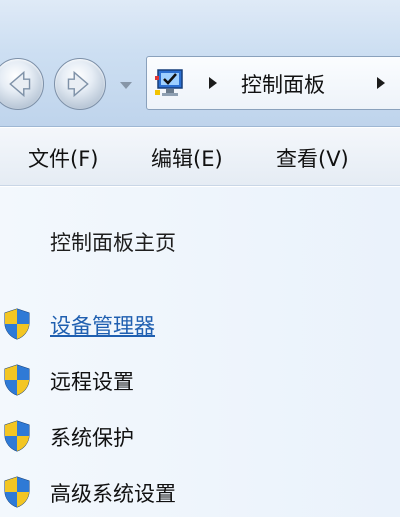 The image size is (400, 517). What do you see at coordinates (187, 158) in the screenshot?
I see `menu-edit: 编辑(E)` at bounding box center [187, 158].